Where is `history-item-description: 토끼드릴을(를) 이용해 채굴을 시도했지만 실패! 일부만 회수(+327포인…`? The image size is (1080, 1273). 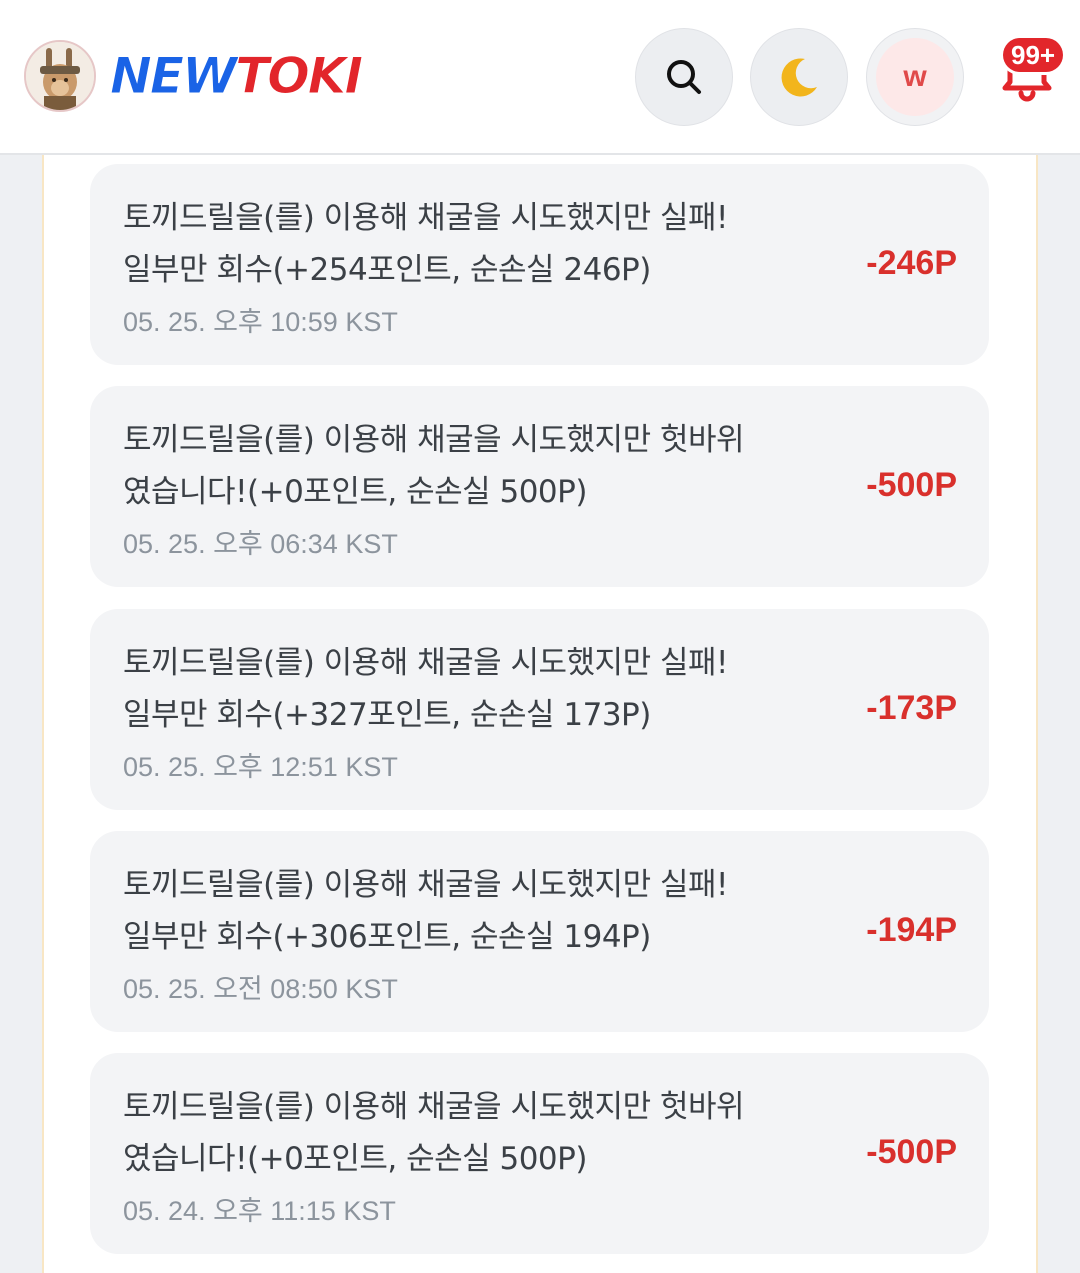 history-item-description: 토끼드릴을(를) 이용해 채굴을 시도했지만 실패! 일부만 회수(+327포인… is located at coordinates (473, 689).